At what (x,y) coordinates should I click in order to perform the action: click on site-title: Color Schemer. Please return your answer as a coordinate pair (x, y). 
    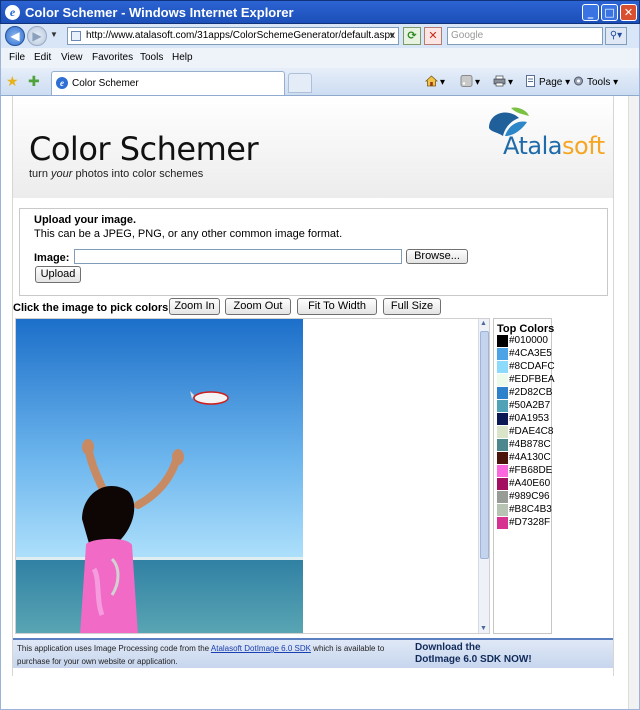
    Looking at the image, I should click on (144, 149).